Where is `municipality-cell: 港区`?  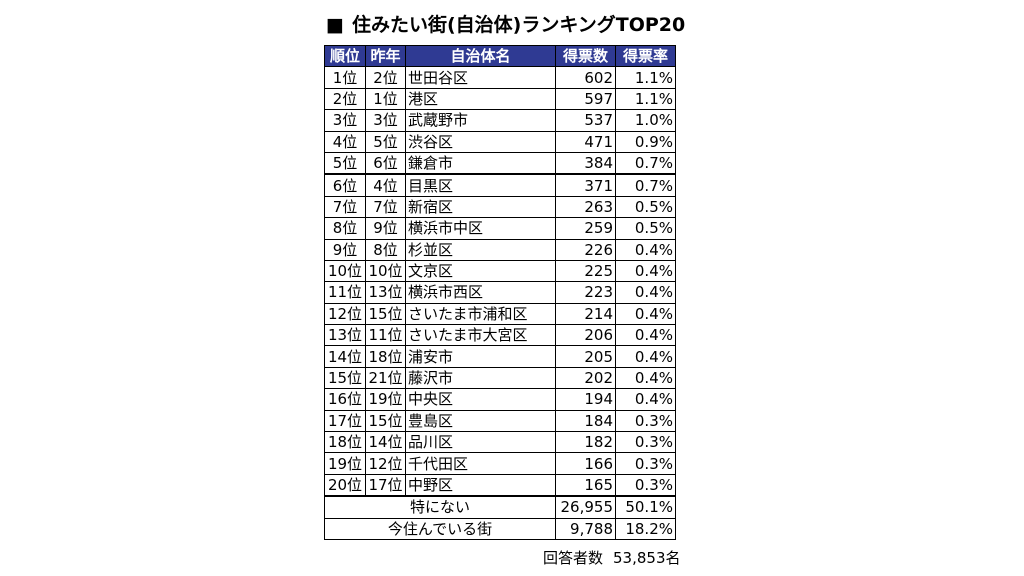 municipality-cell: 港区 is located at coordinates (480, 99).